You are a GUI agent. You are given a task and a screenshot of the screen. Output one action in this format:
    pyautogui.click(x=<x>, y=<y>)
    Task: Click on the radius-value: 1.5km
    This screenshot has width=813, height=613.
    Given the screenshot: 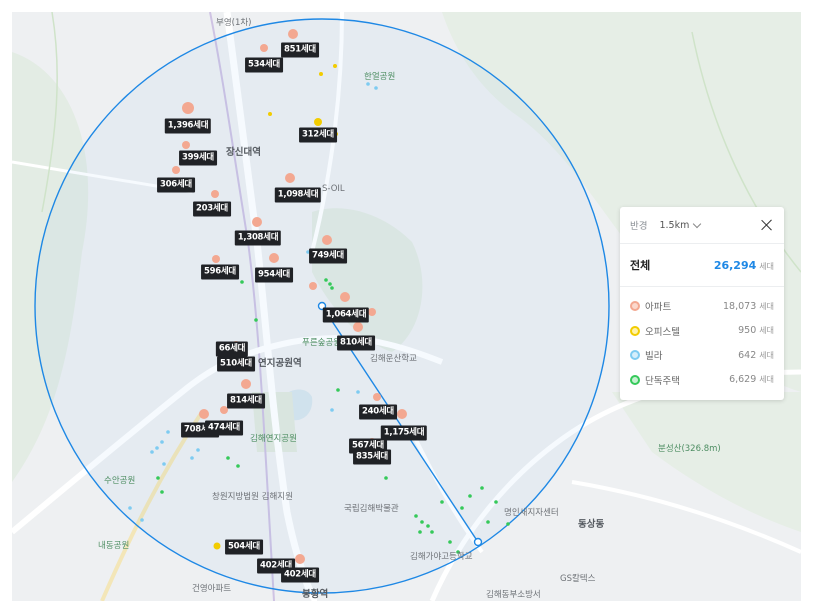 What is the action you would take?
    pyautogui.click(x=674, y=225)
    